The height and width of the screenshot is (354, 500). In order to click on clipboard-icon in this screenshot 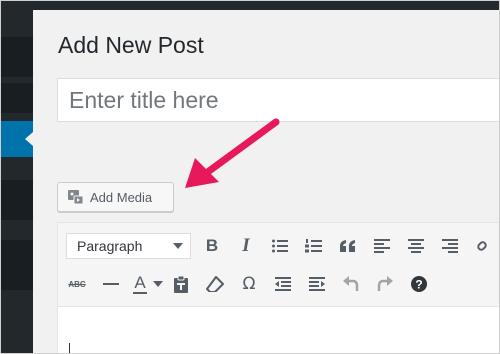, I will do `click(181, 284)`.